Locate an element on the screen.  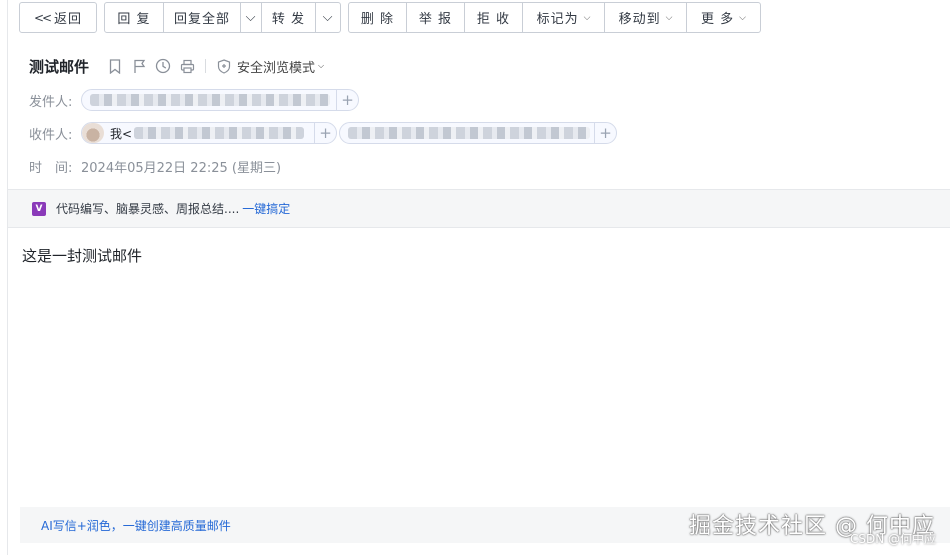
mail-body: 这是一封测试邮件 is located at coordinates (82, 256).